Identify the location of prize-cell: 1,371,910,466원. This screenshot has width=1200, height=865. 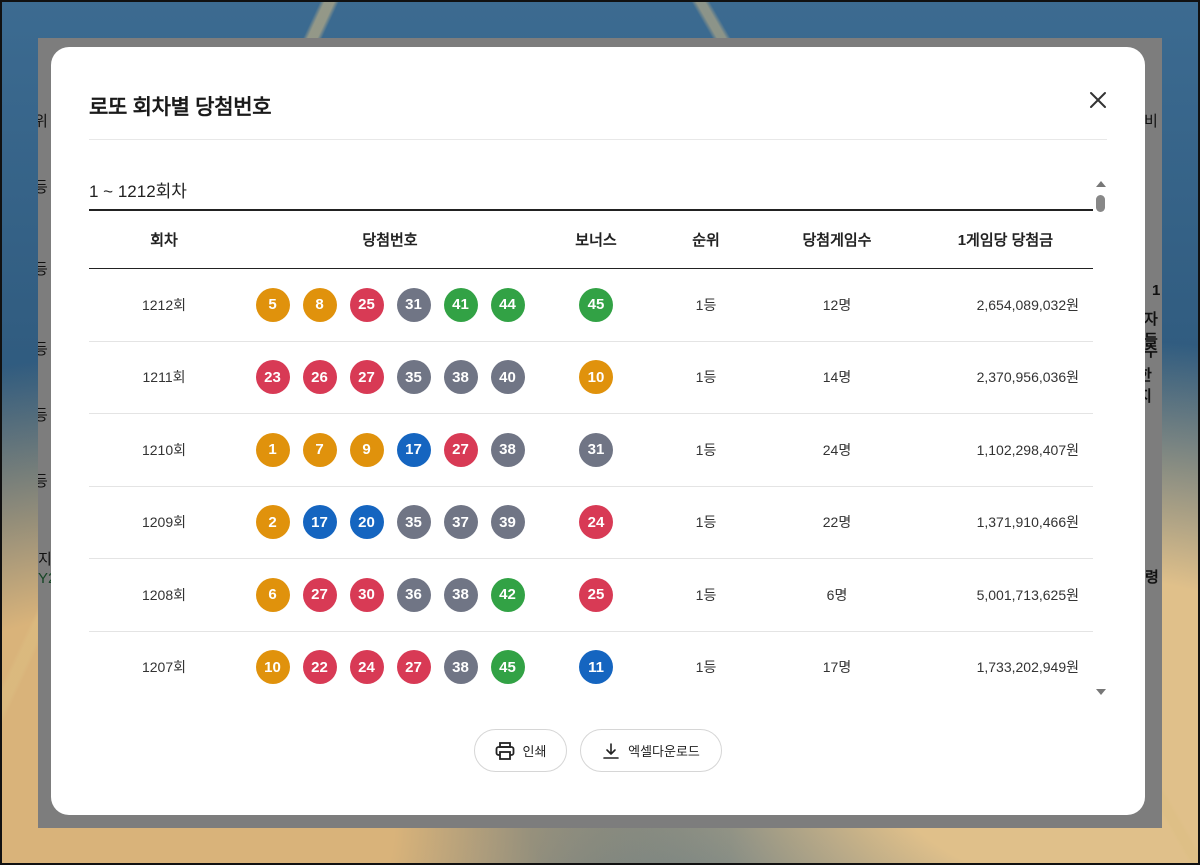
(1027, 522).